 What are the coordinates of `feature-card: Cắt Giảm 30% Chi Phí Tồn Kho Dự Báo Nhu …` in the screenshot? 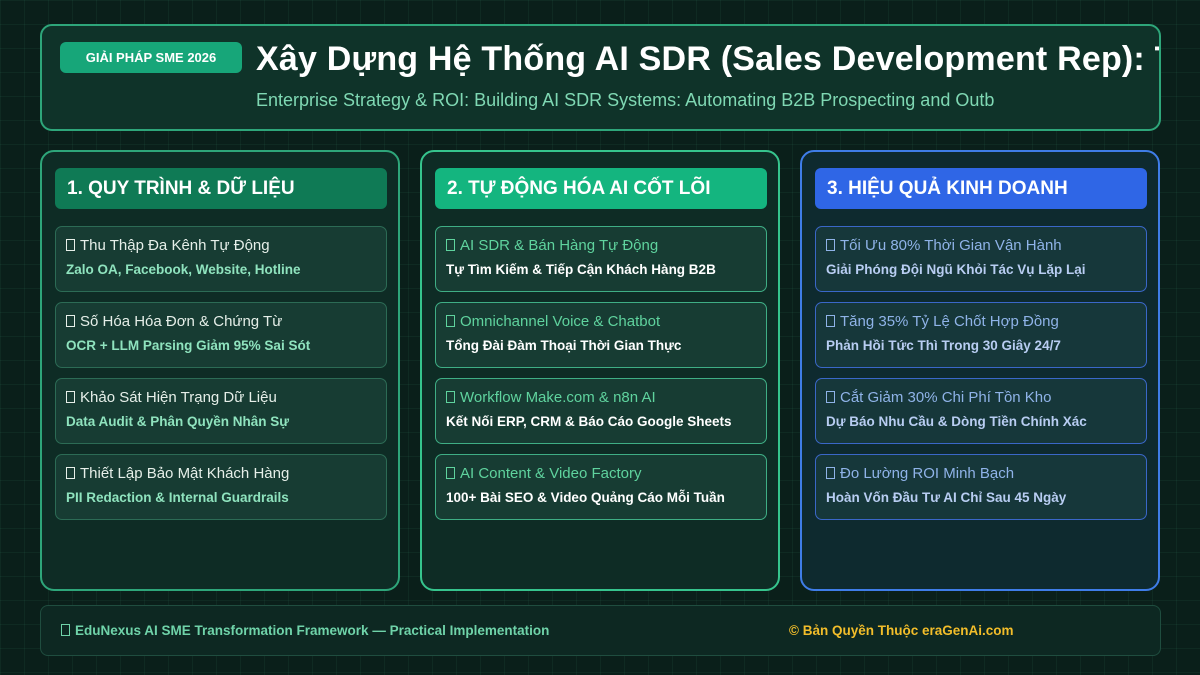 It's located at (981, 411).